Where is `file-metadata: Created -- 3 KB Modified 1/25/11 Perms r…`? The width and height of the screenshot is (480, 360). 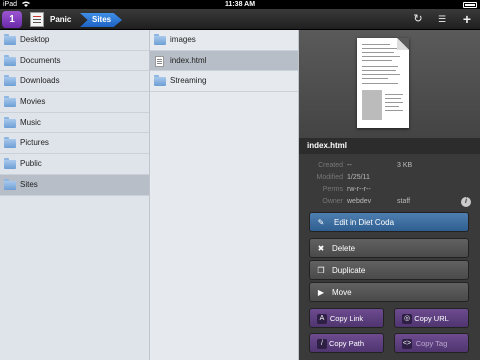
file-metadata: Created -- 3 KB Modified 1/25/11 Perms r… is located at coordinates (389, 181).